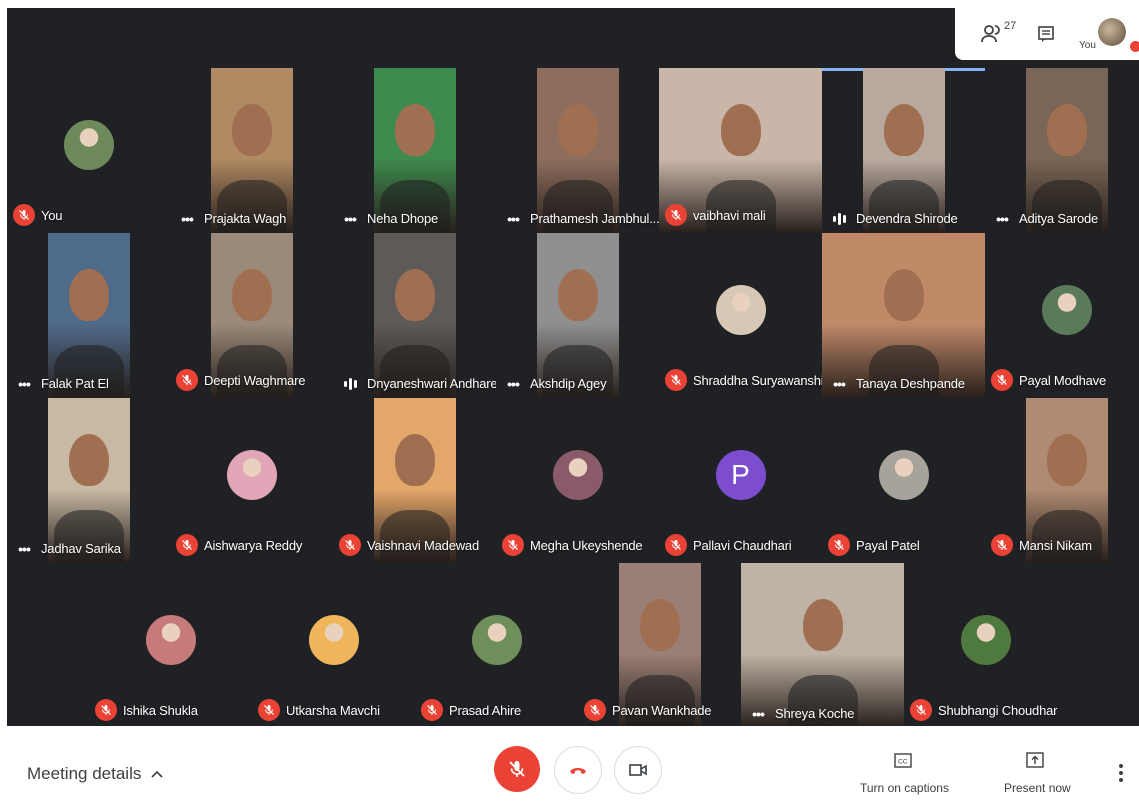 The image size is (1139, 801). Describe the element at coordinates (740, 315) in the screenshot. I see `participant-tile: Shraddha Suryawanshi` at that location.